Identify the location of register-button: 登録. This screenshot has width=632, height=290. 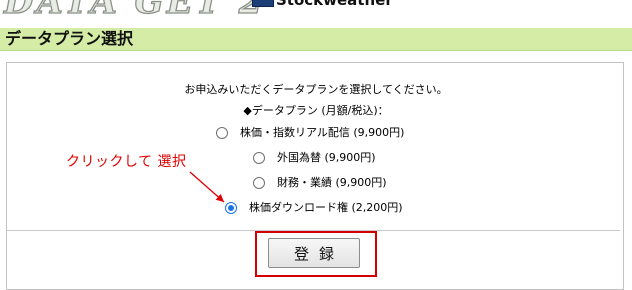
(314, 253).